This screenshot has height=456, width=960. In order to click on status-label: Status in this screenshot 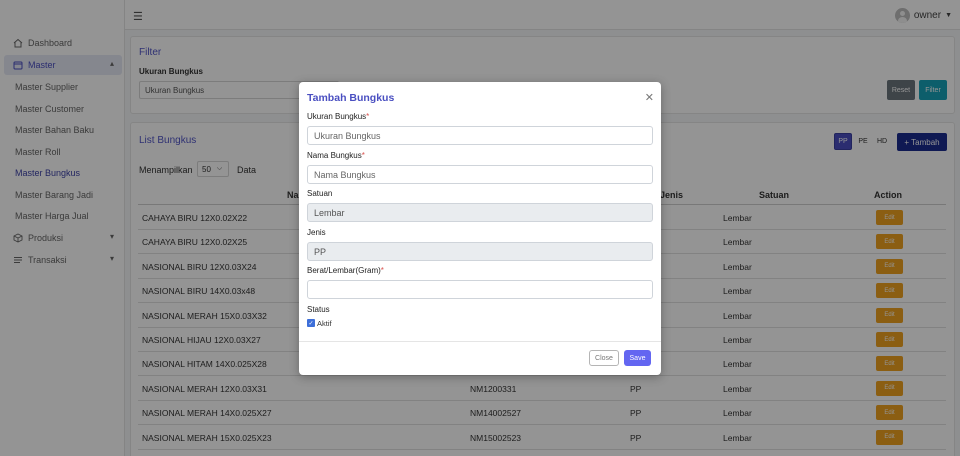, I will do `click(318, 309)`.